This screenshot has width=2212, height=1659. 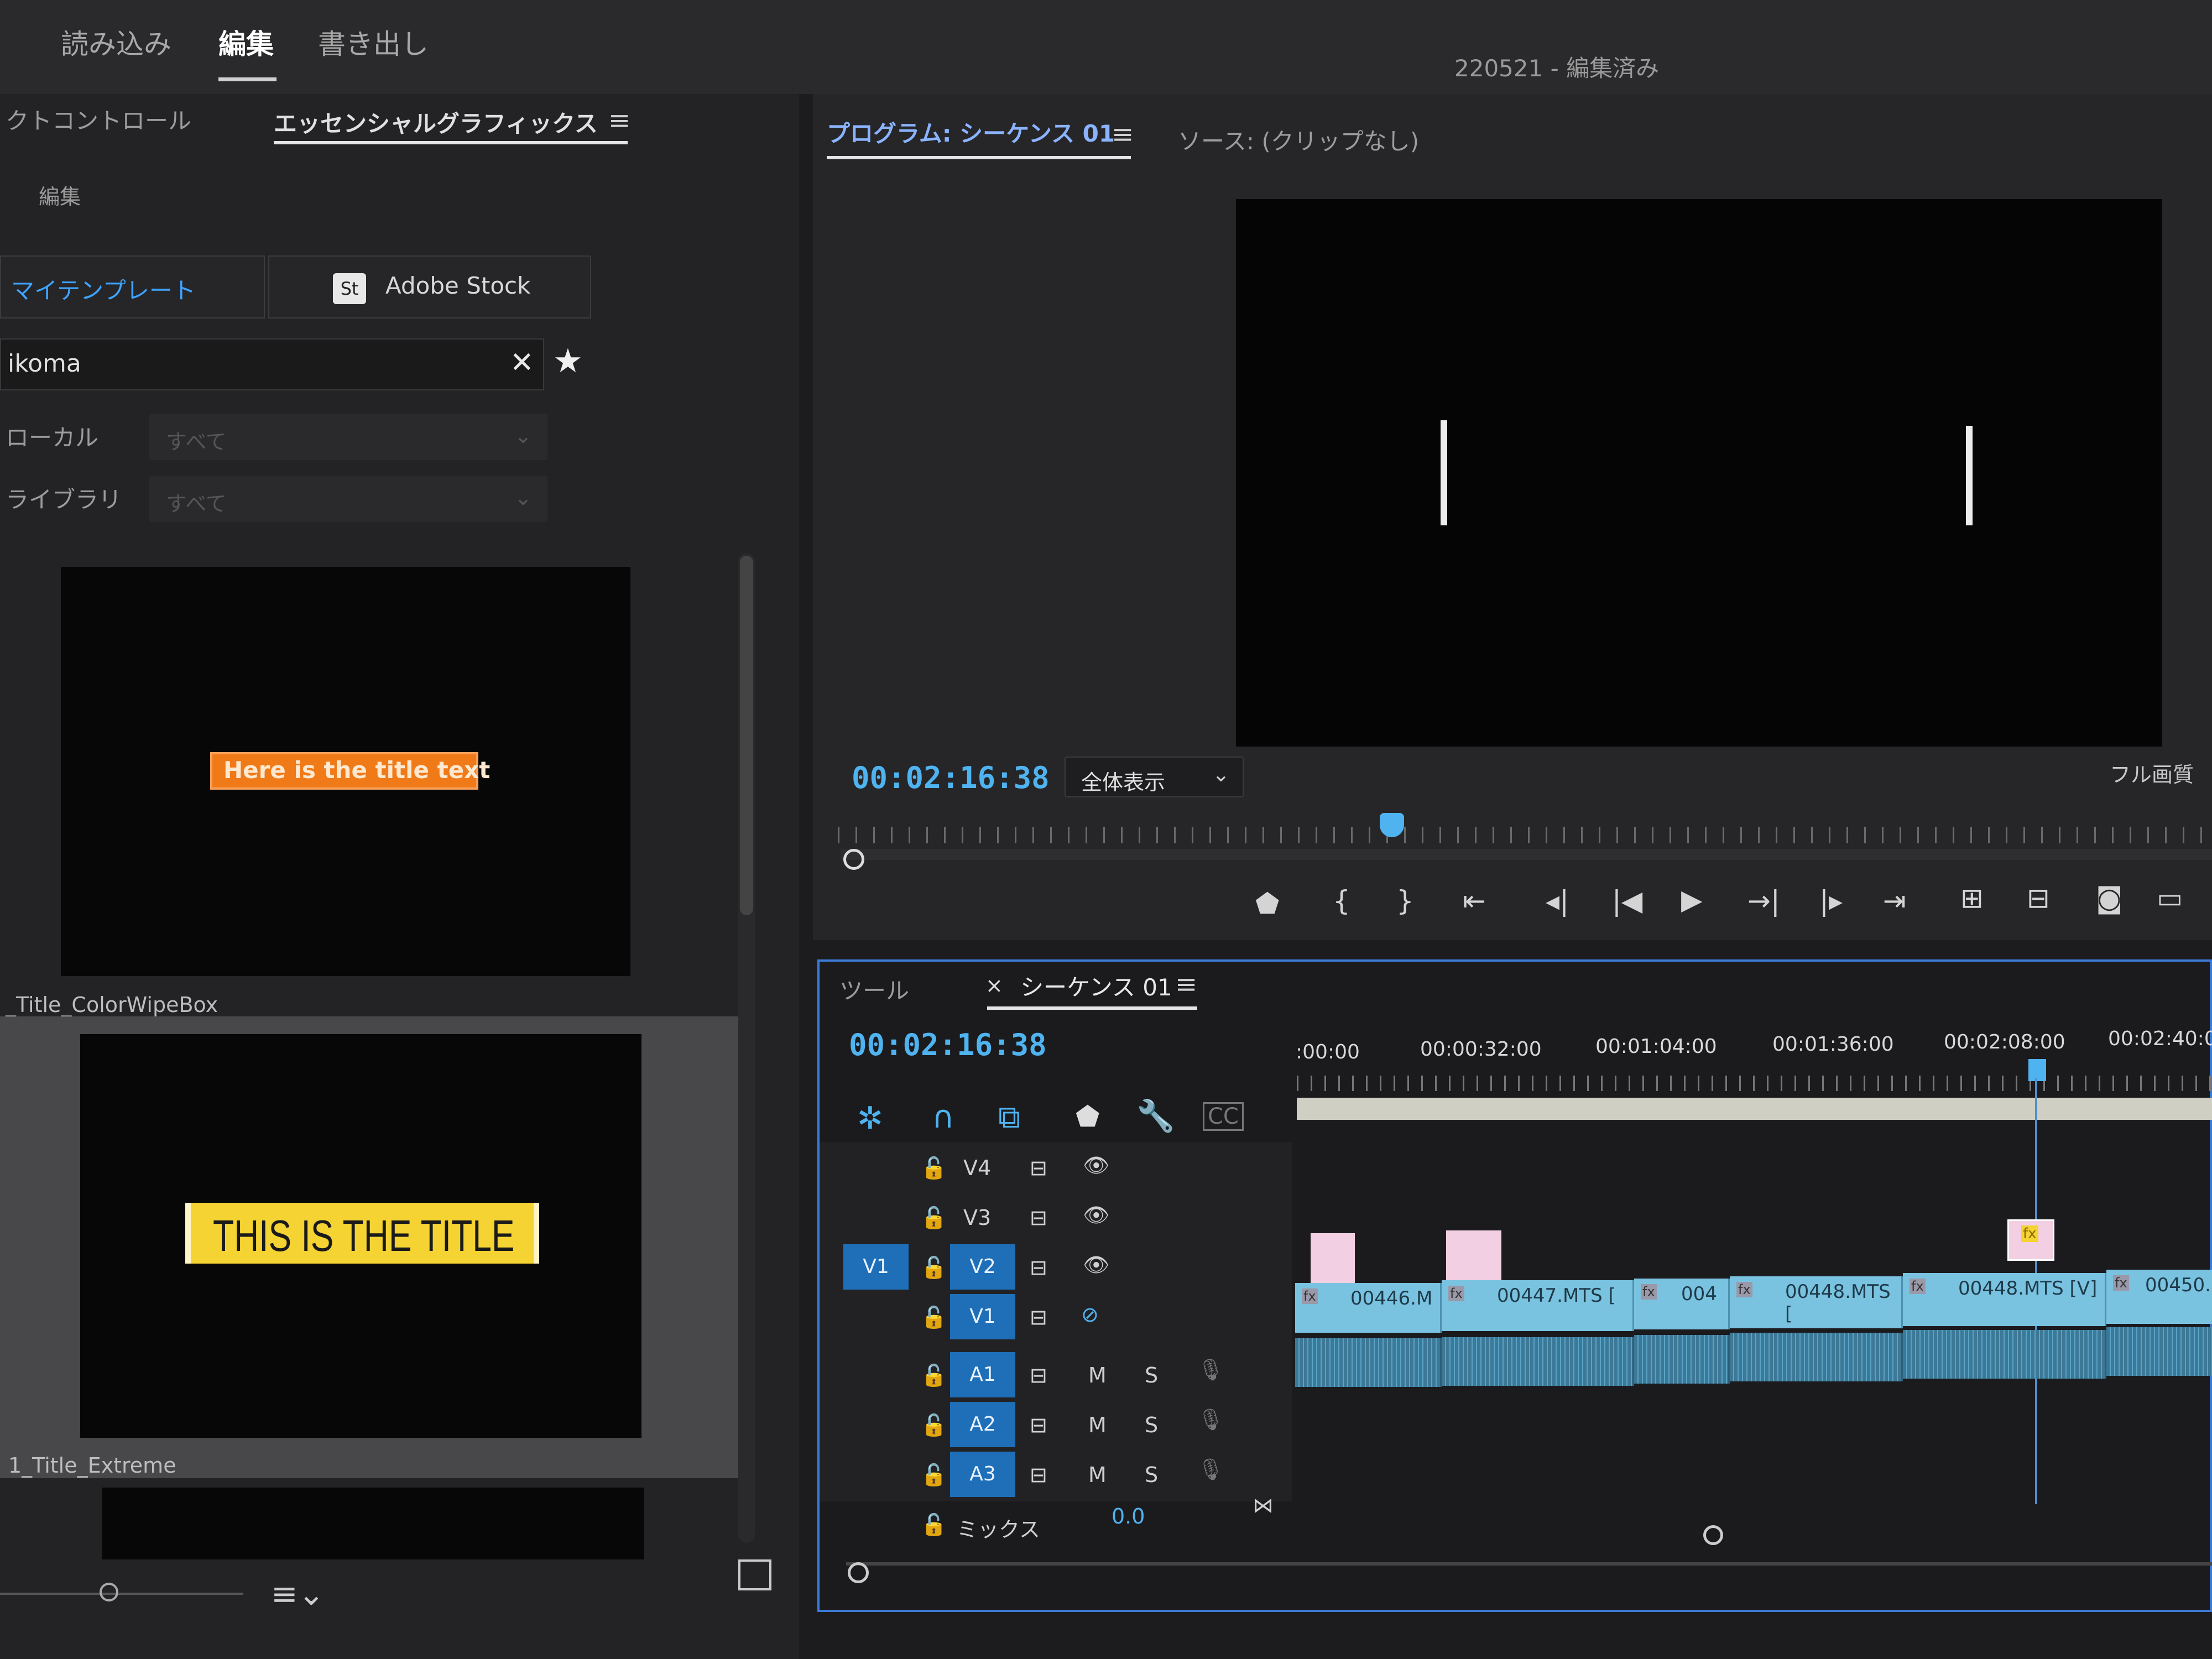 What do you see at coordinates (1529, 1564) in the screenshot?
I see `timeline-horizontal-scrollbar` at bounding box center [1529, 1564].